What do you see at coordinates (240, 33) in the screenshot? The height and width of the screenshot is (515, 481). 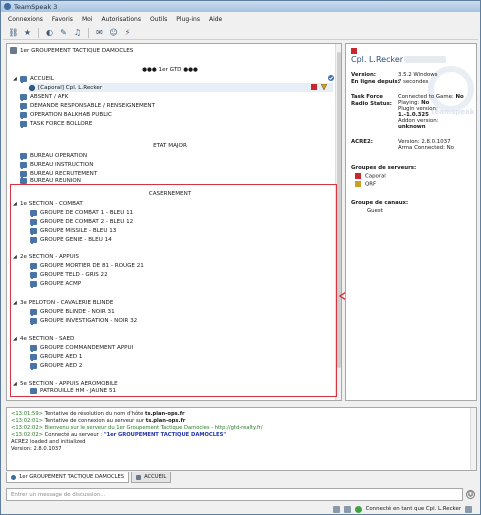 I see `toolbar: ⛓ ★ ◐ ✎ ♫ ✉ ☺ ⚡` at bounding box center [240, 33].